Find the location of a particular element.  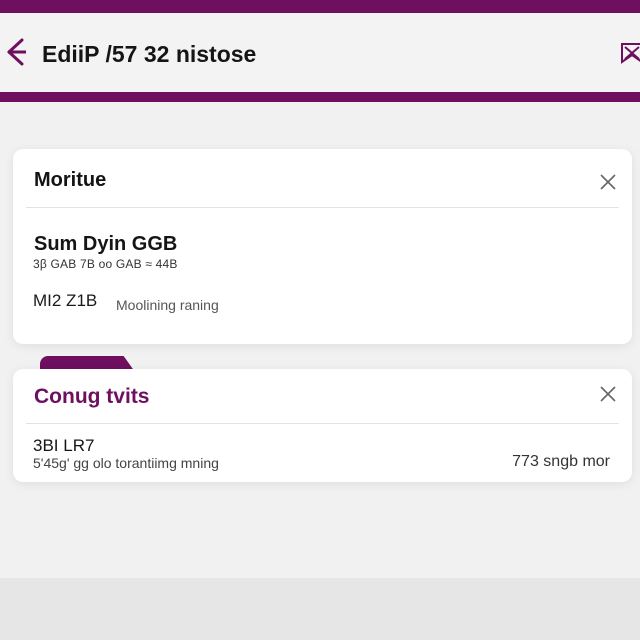

bottom-shade is located at coordinates (320, 609).